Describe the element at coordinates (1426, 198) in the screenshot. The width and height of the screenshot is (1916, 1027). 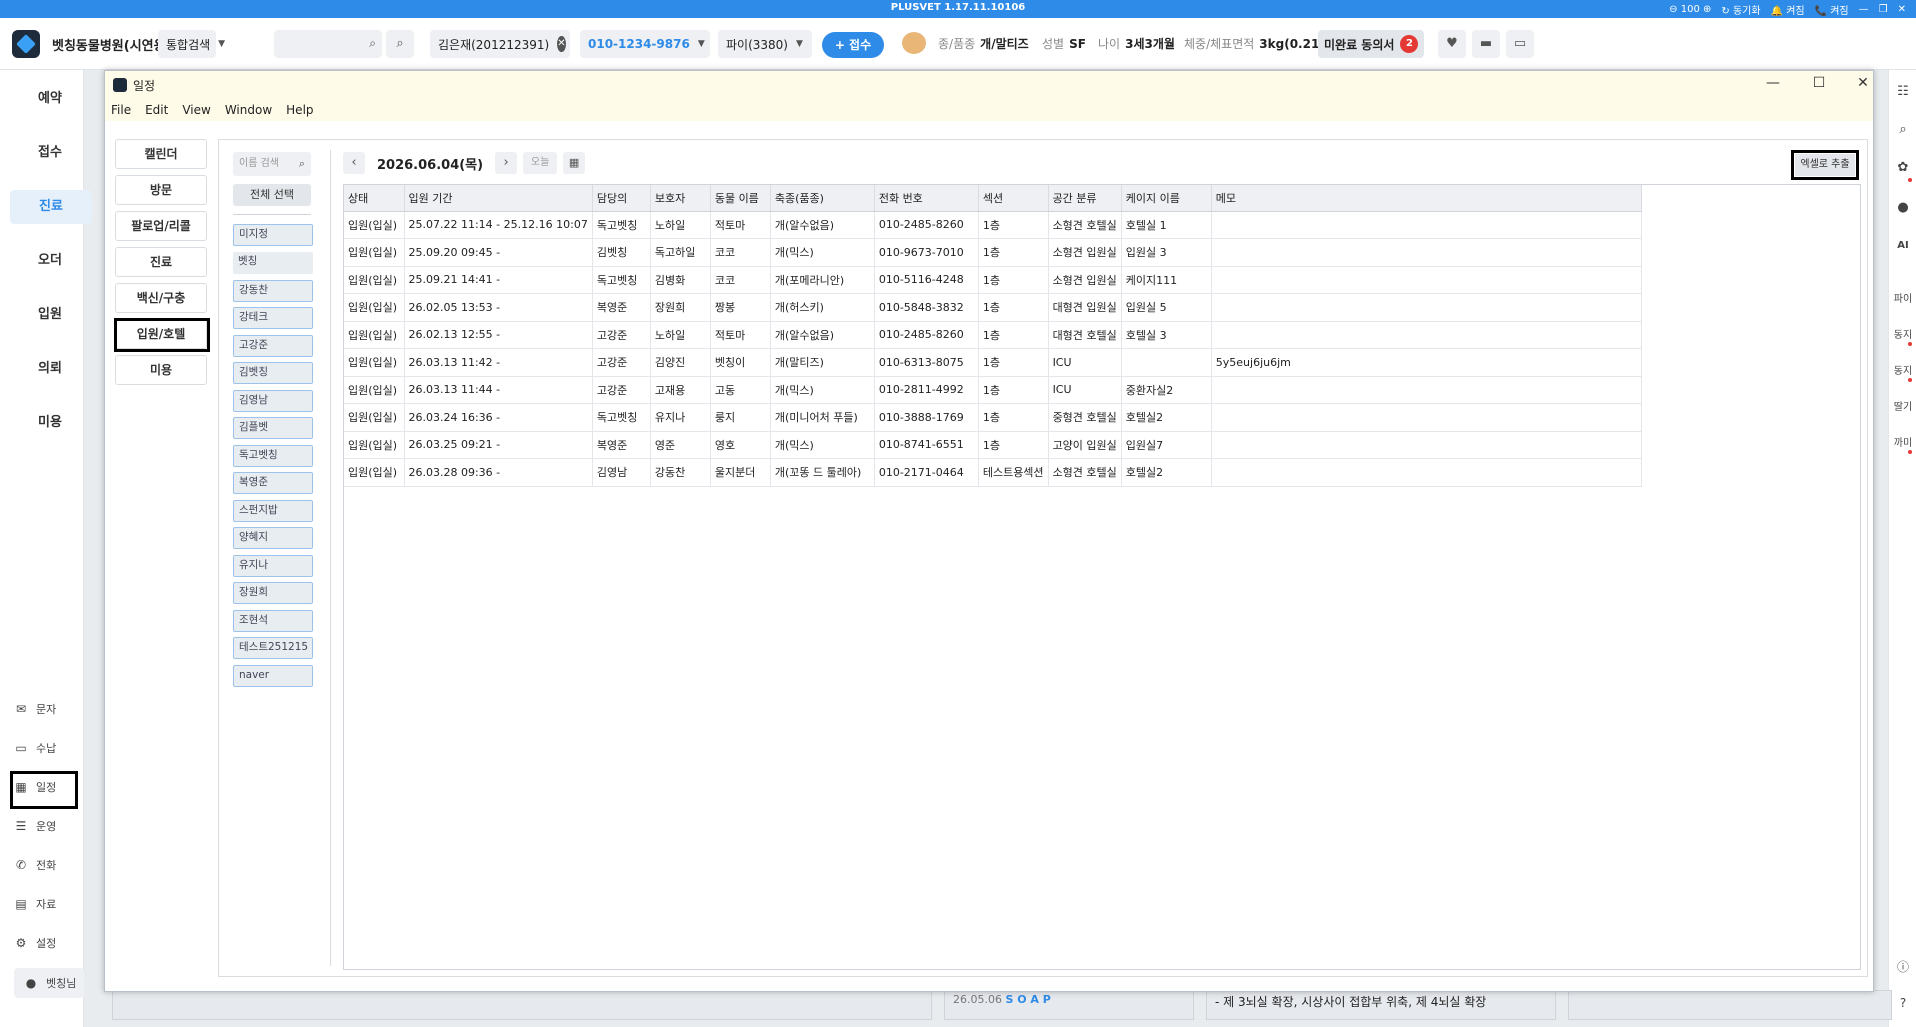
I see `column-header: 메모` at that location.